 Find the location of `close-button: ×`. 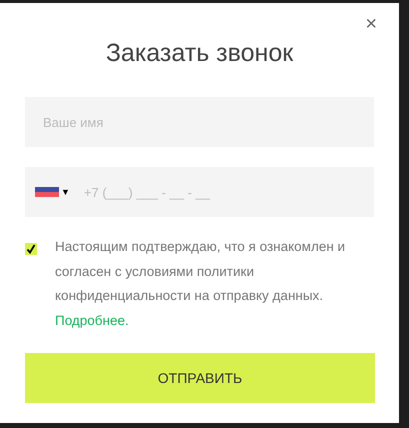

close-button: × is located at coordinates (371, 24).